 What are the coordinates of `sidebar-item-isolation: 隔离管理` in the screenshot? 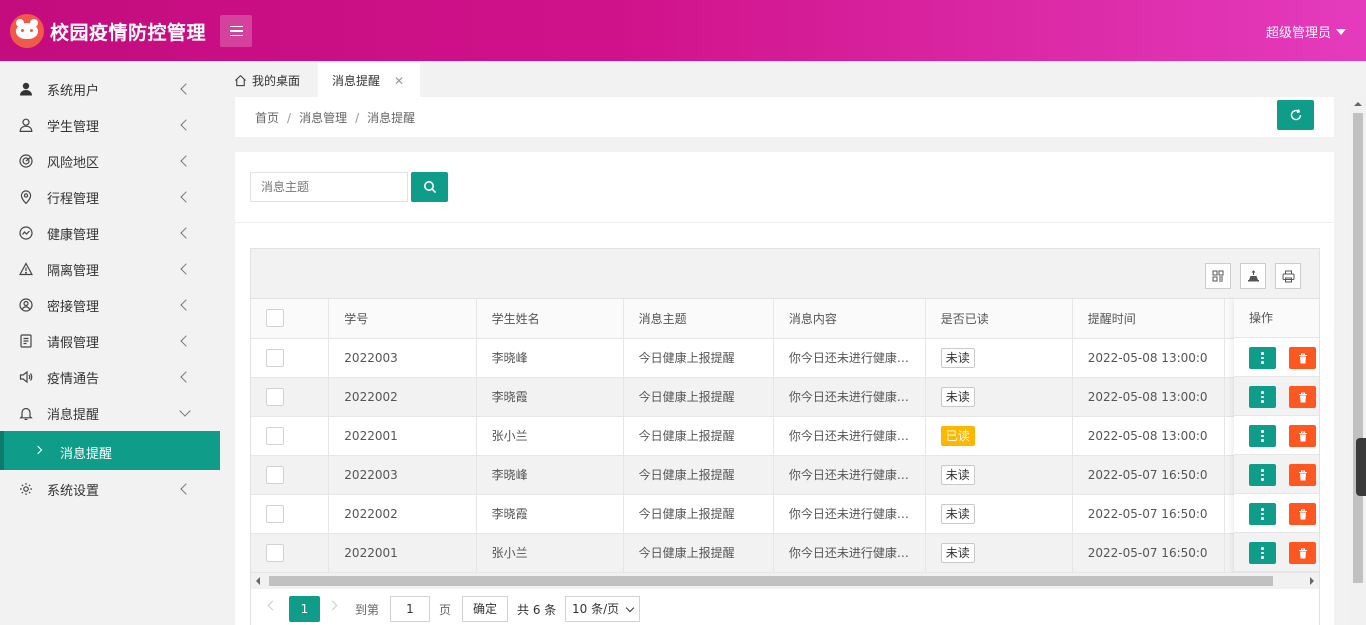 It's located at (110, 269).